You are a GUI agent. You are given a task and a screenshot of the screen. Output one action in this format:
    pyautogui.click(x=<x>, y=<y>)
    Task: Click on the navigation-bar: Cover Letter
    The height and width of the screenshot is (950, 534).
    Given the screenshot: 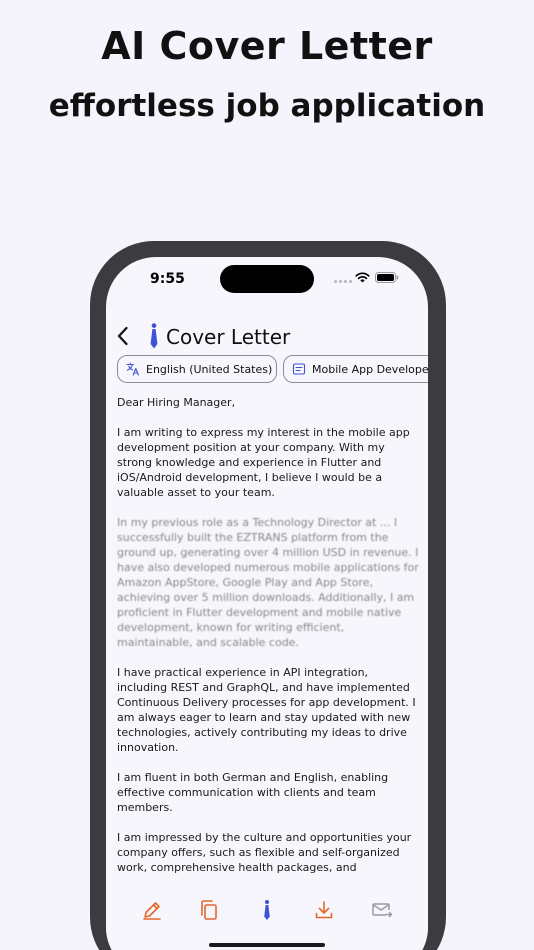 What is the action you would take?
    pyautogui.click(x=267, y=335)
    